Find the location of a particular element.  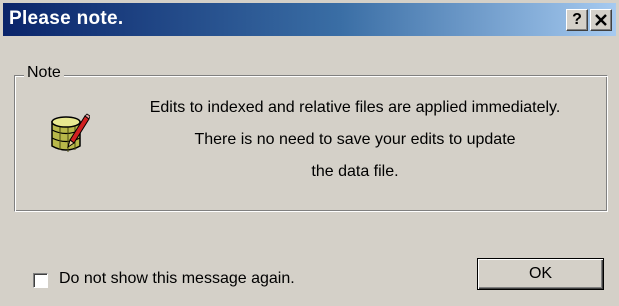

close-icon is located at coordinates (601, 20).